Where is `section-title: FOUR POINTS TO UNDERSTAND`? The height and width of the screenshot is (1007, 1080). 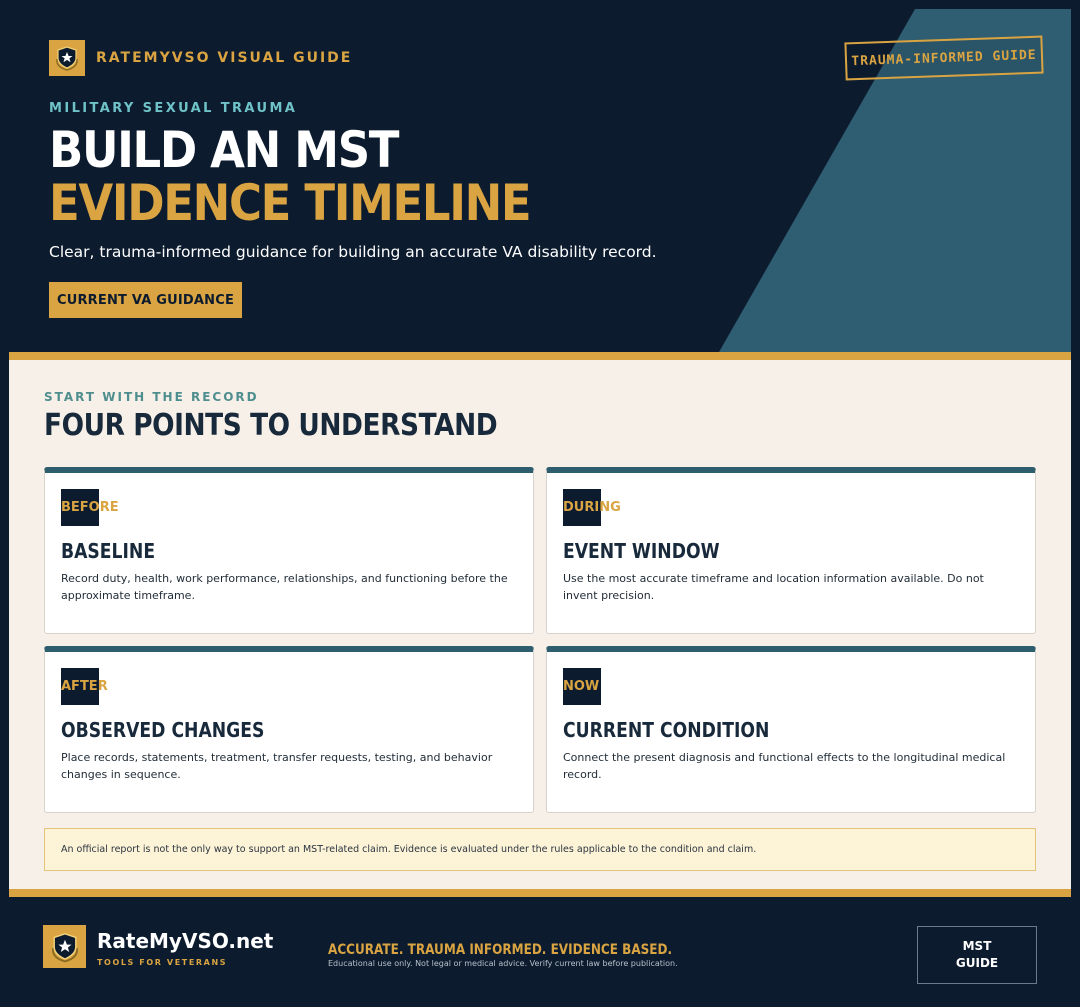 section-title: FOUR POINTS TO UNDERSTAND is located at coordinates (271, 425).